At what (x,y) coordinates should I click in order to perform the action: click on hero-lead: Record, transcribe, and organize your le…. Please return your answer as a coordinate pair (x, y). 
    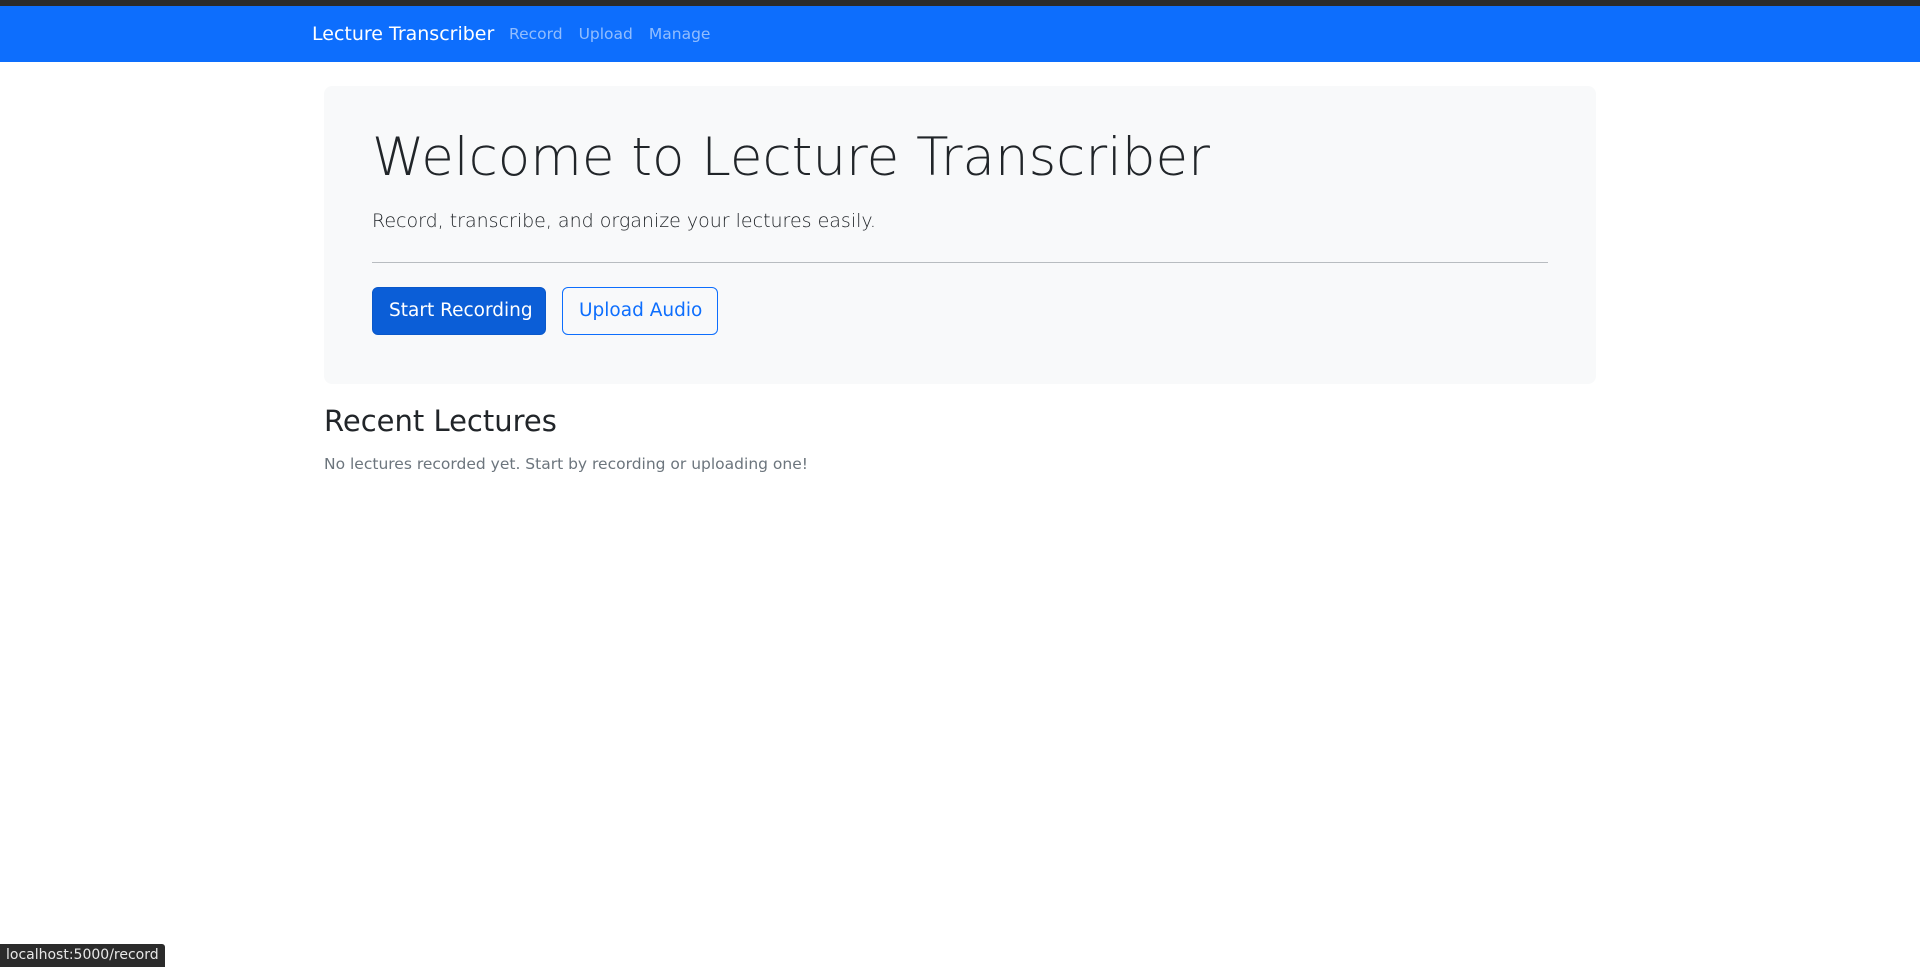
    Looking at the image, I should click on (624, 221).